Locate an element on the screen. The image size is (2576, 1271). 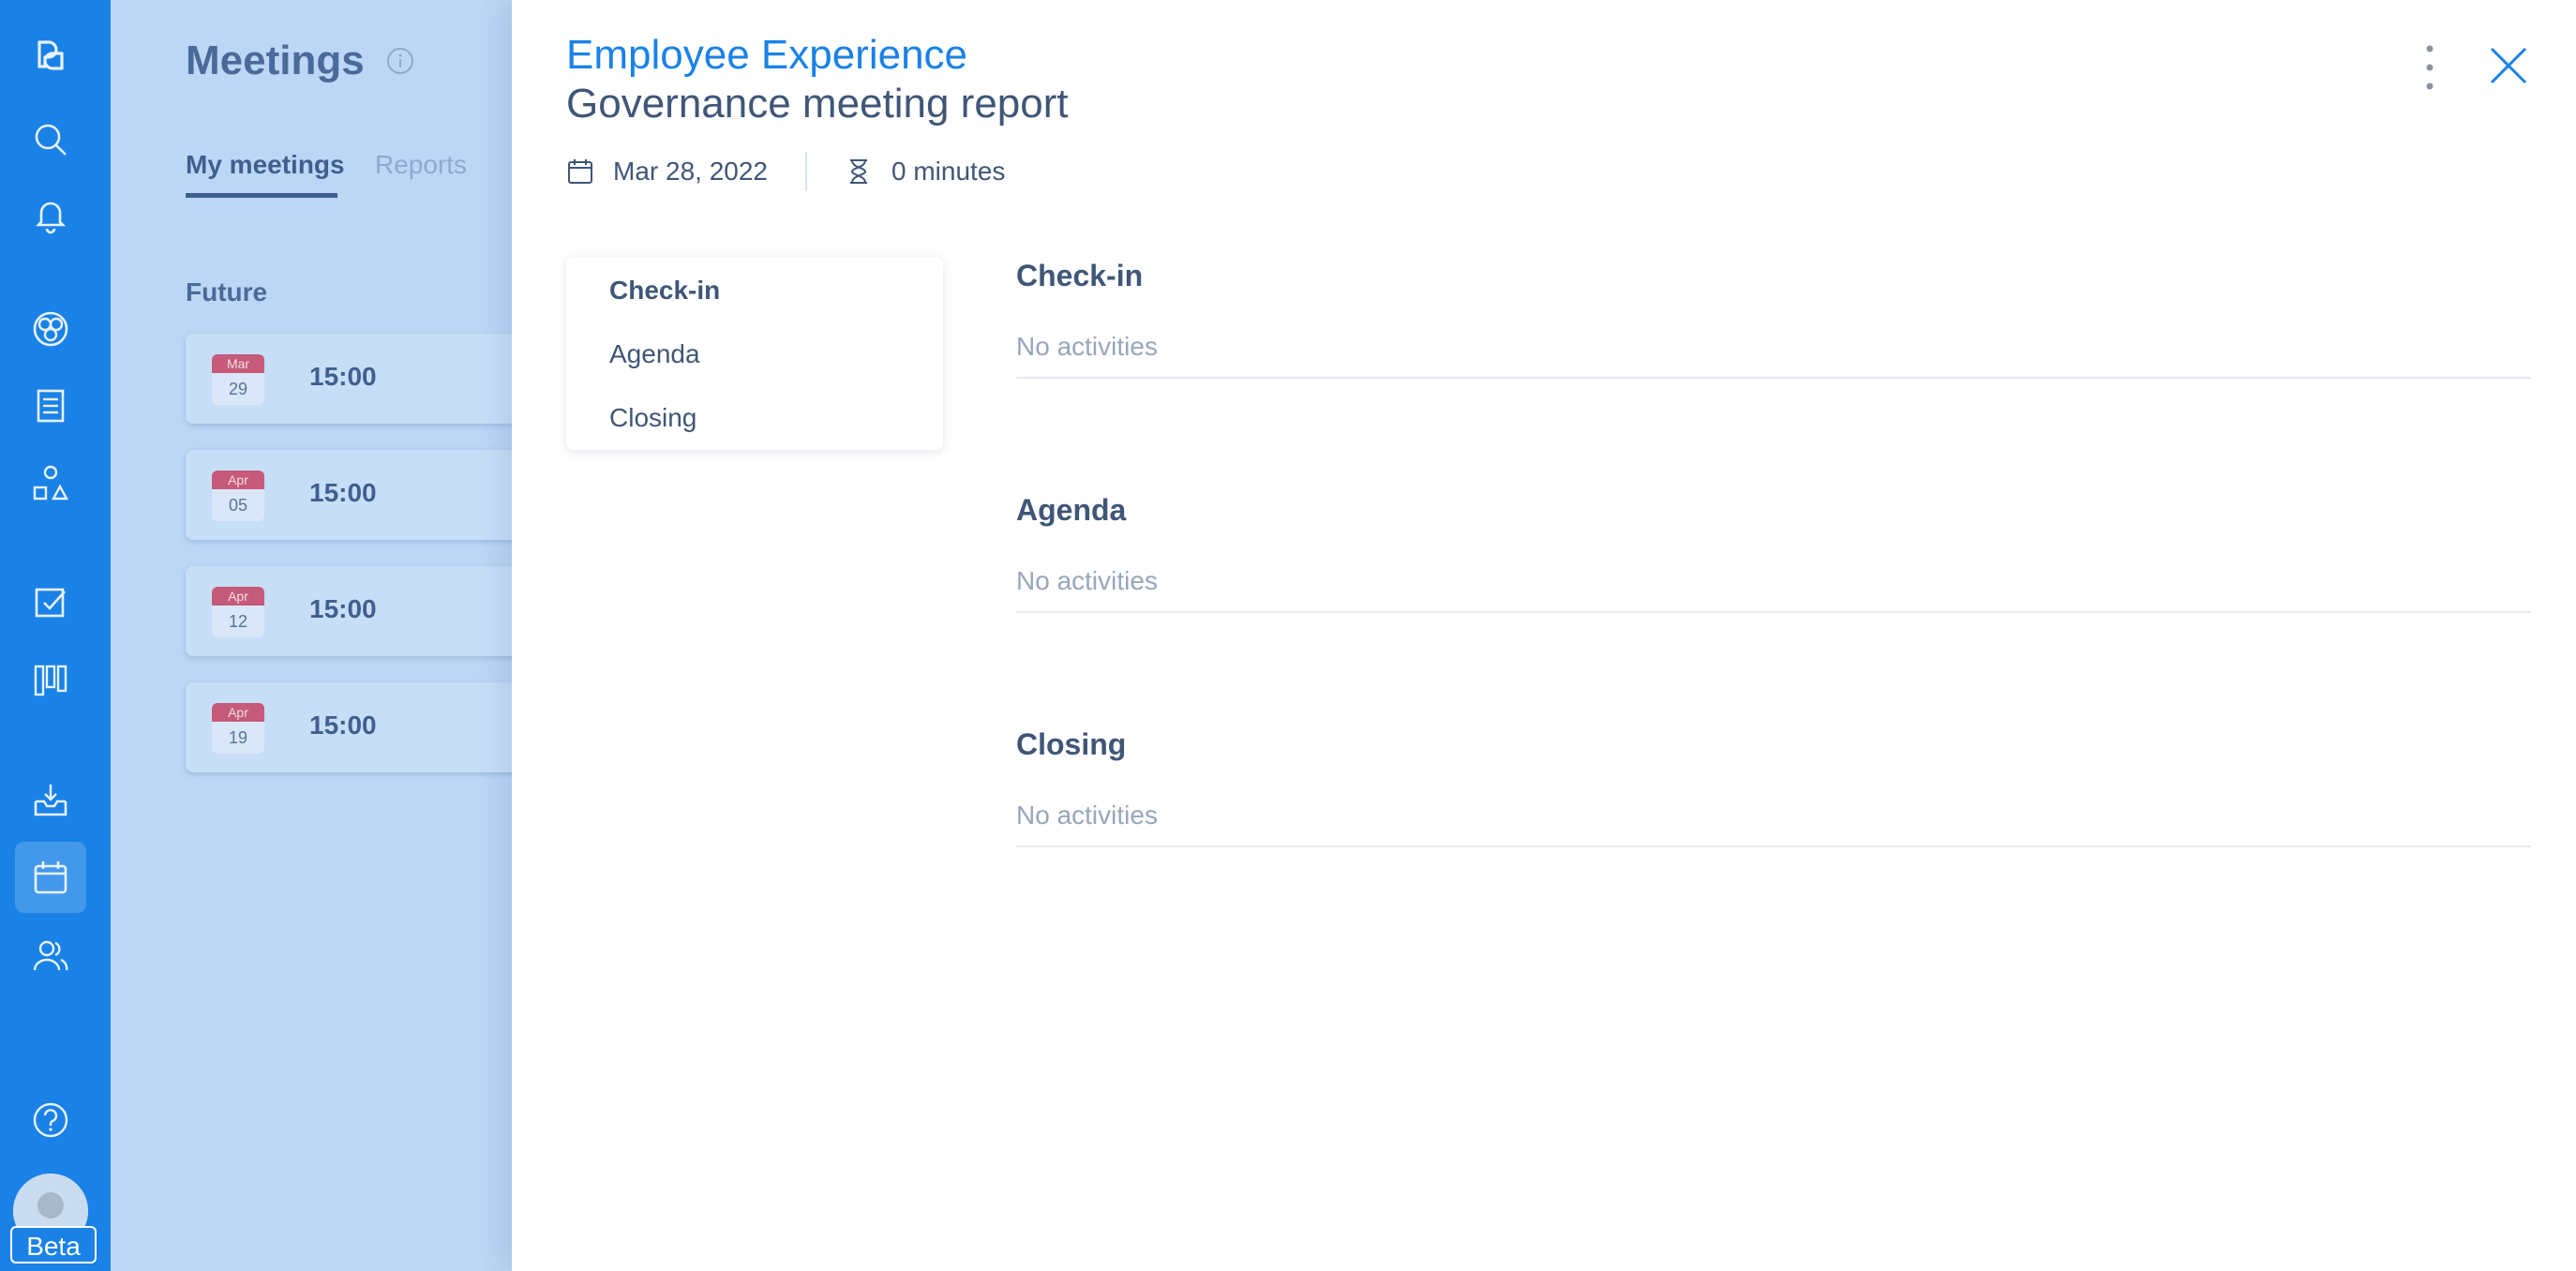
meeting-date: Mar 28, 2022 is located at coordinates (691, 171).